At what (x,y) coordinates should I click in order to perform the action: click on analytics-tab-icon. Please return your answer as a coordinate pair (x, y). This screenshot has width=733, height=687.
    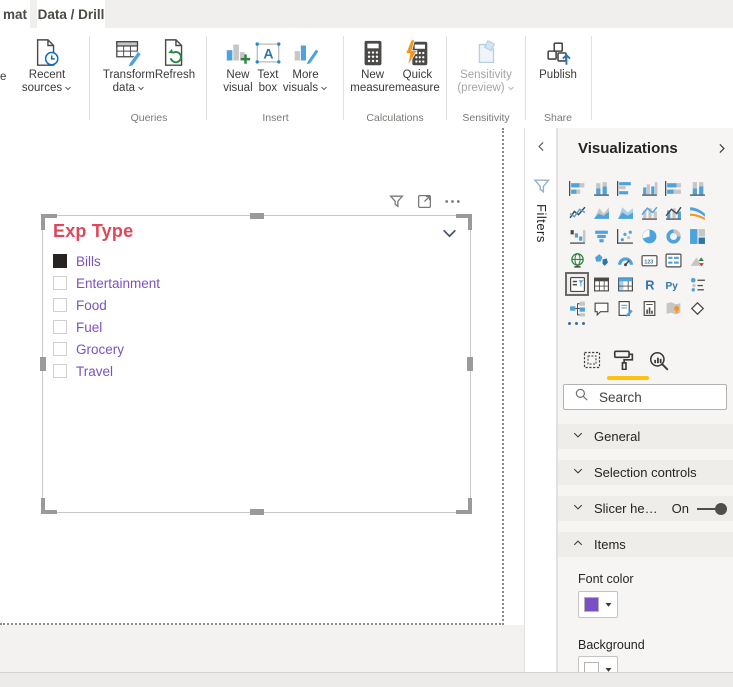
    Looking at the image, I should click on (659, 363).